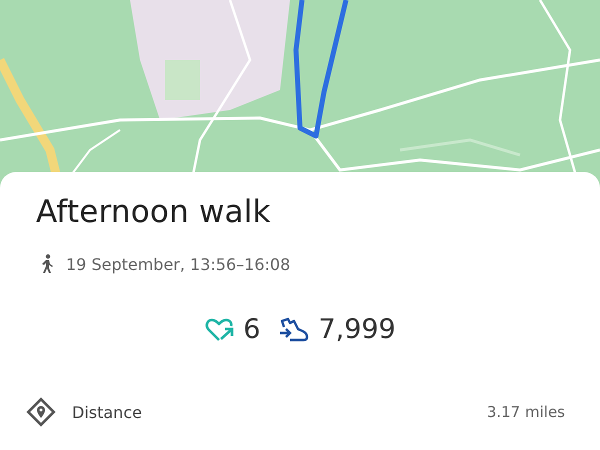 This screenshot has width=600, height=450. Describe the element at coordinates (107, 412) in the screenshot. I see `metric-label: Distance` at that location.